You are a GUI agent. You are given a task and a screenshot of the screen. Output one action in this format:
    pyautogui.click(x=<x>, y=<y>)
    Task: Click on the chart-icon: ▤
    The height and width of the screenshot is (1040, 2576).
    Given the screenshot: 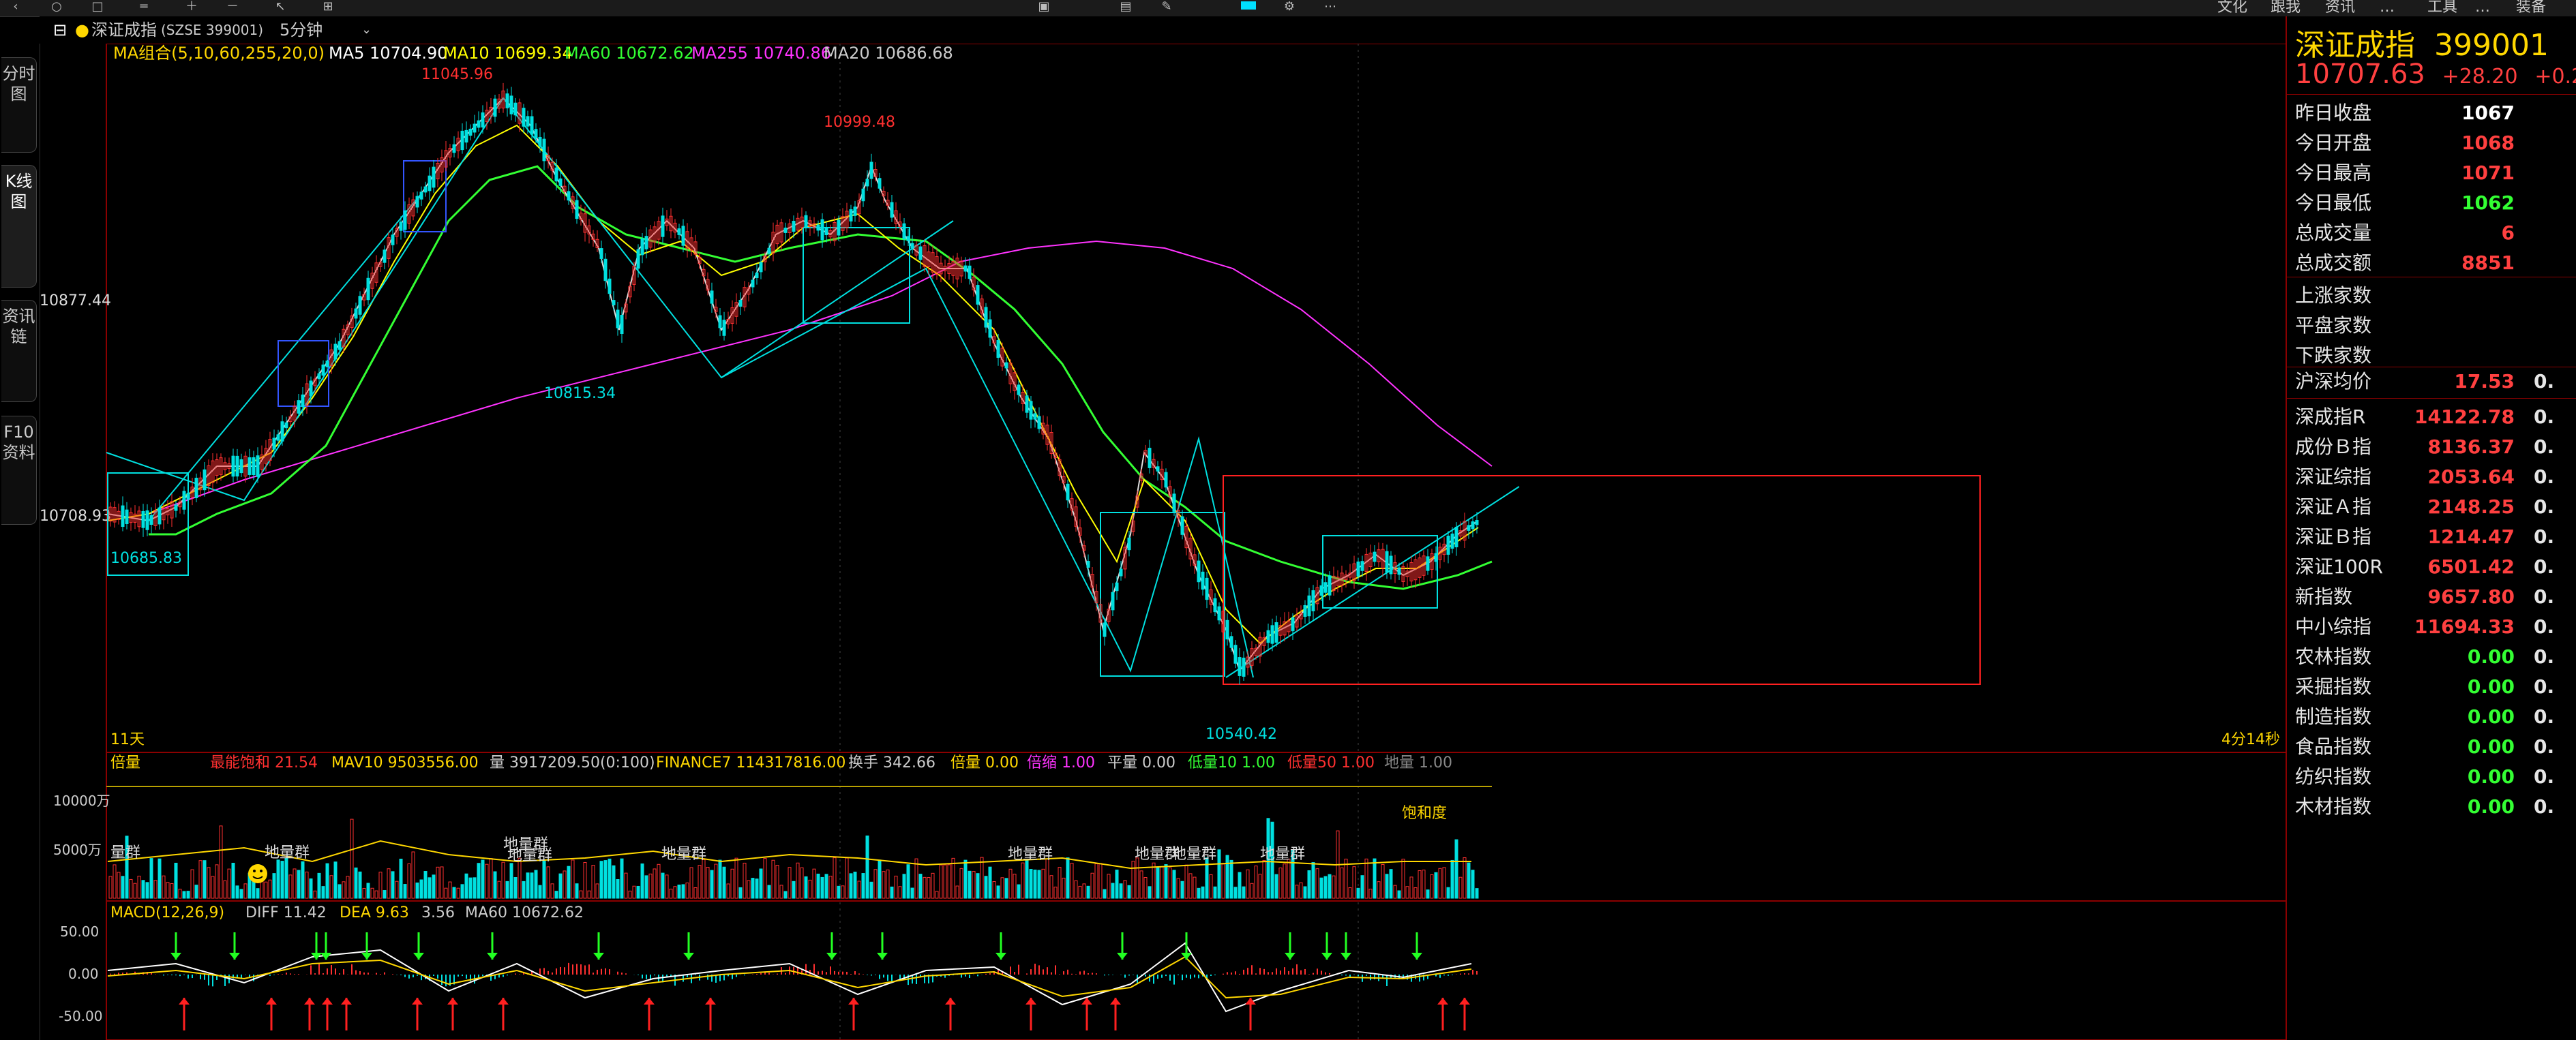 What is the action you would take?
    pyautogui.click(x=1125, y=7)
    